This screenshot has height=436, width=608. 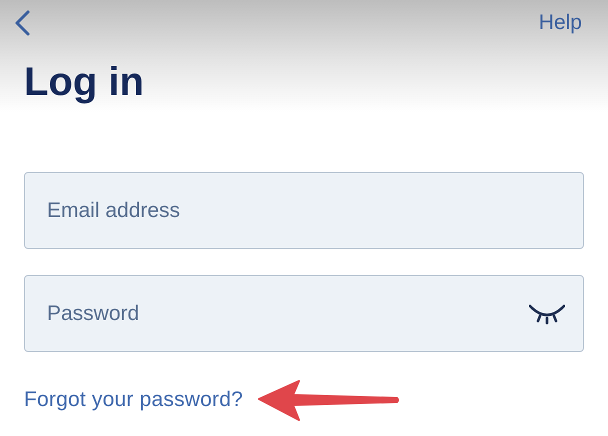 I want to click on page-title: Log in, so click(x=84, y=82).